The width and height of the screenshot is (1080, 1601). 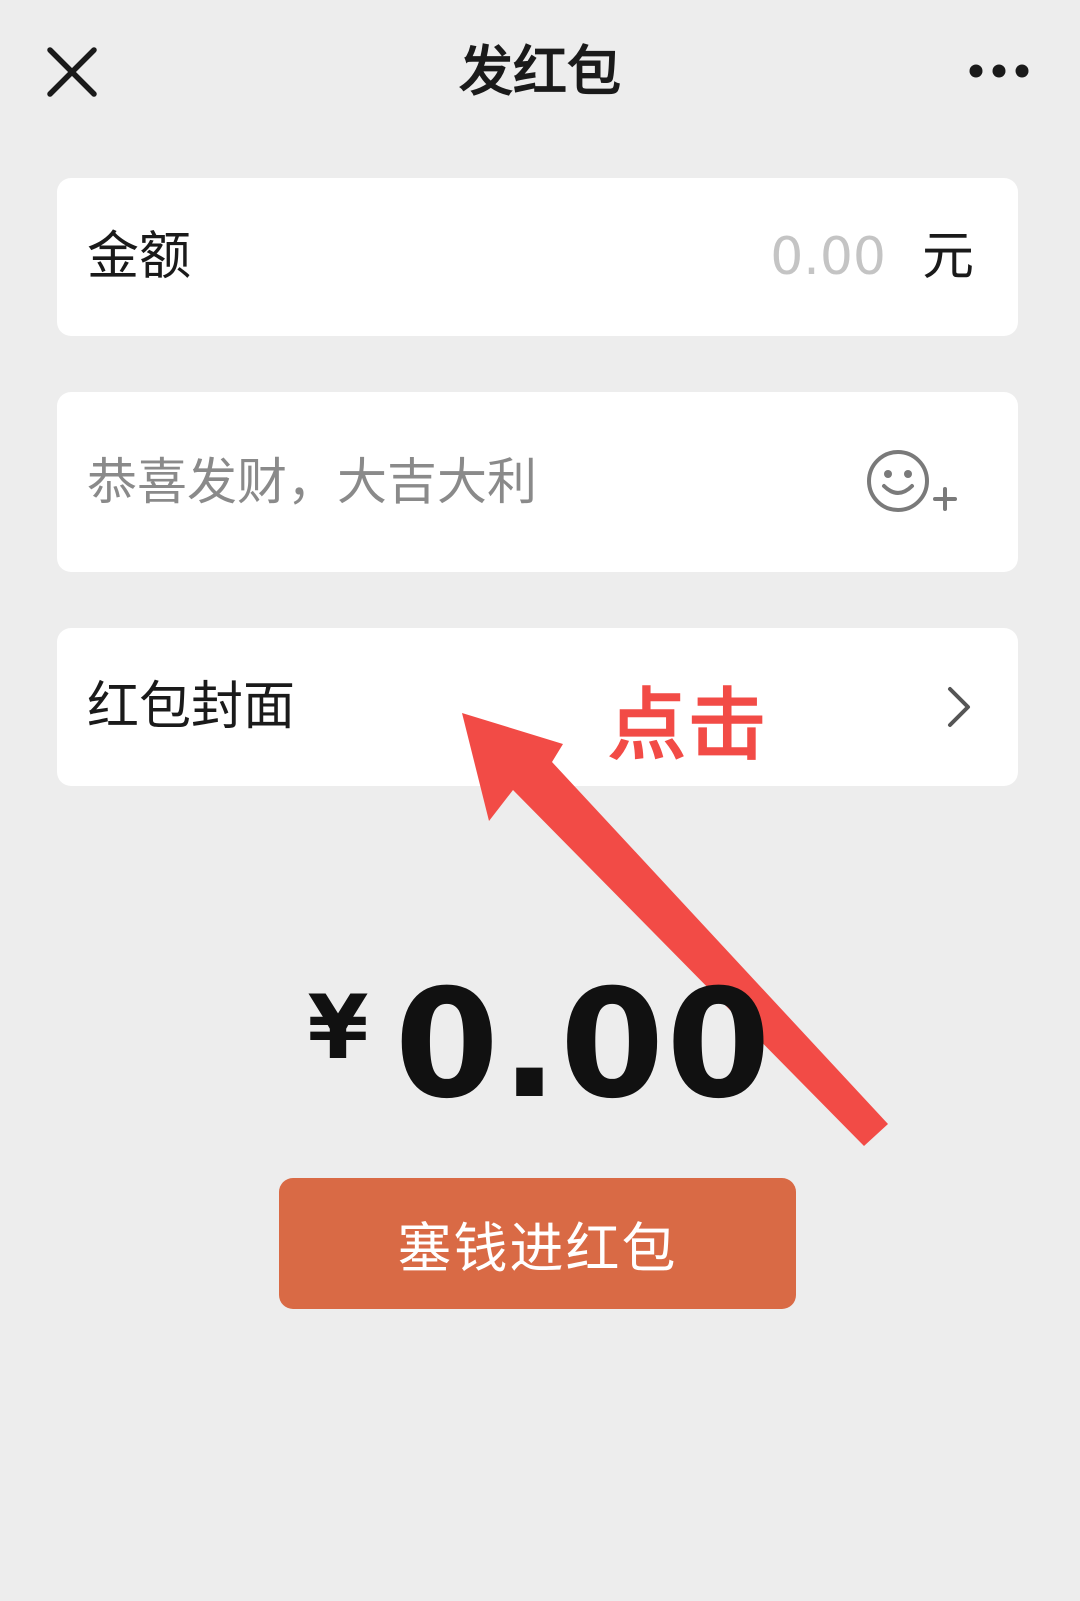 What do you see at coordinates (583, 1045) in the screenshot?
I see `total-value: 0.00` at bounding box center [583, 1045].